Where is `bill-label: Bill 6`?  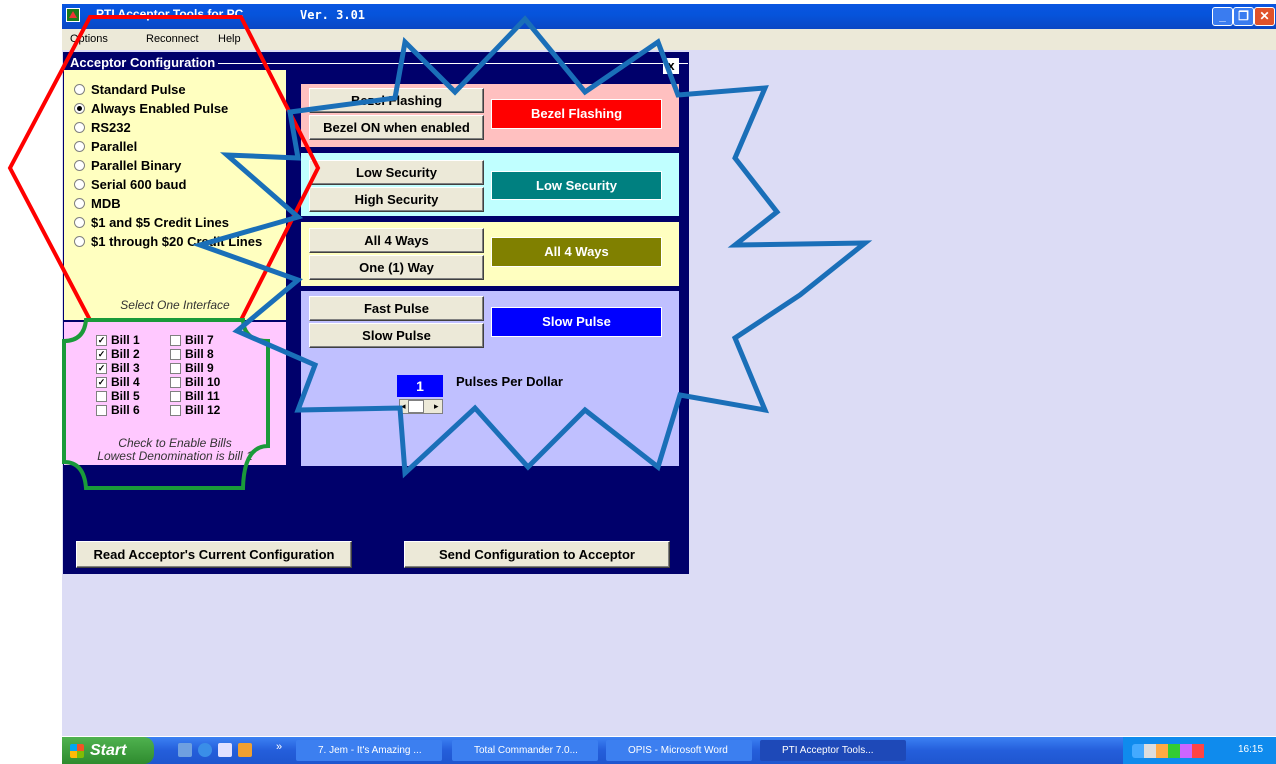
bill-label: Bill 6 is located at coordinates (125, 410).